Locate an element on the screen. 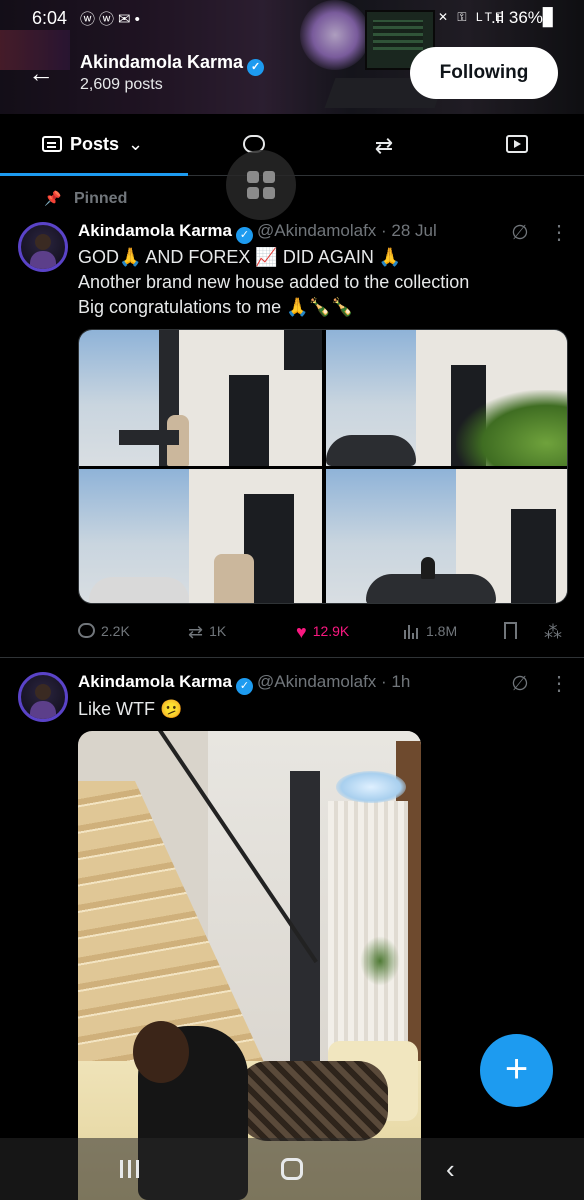 This screenshot has height=1200, width=584. following-button: Following is located at coordinates (484, 73).